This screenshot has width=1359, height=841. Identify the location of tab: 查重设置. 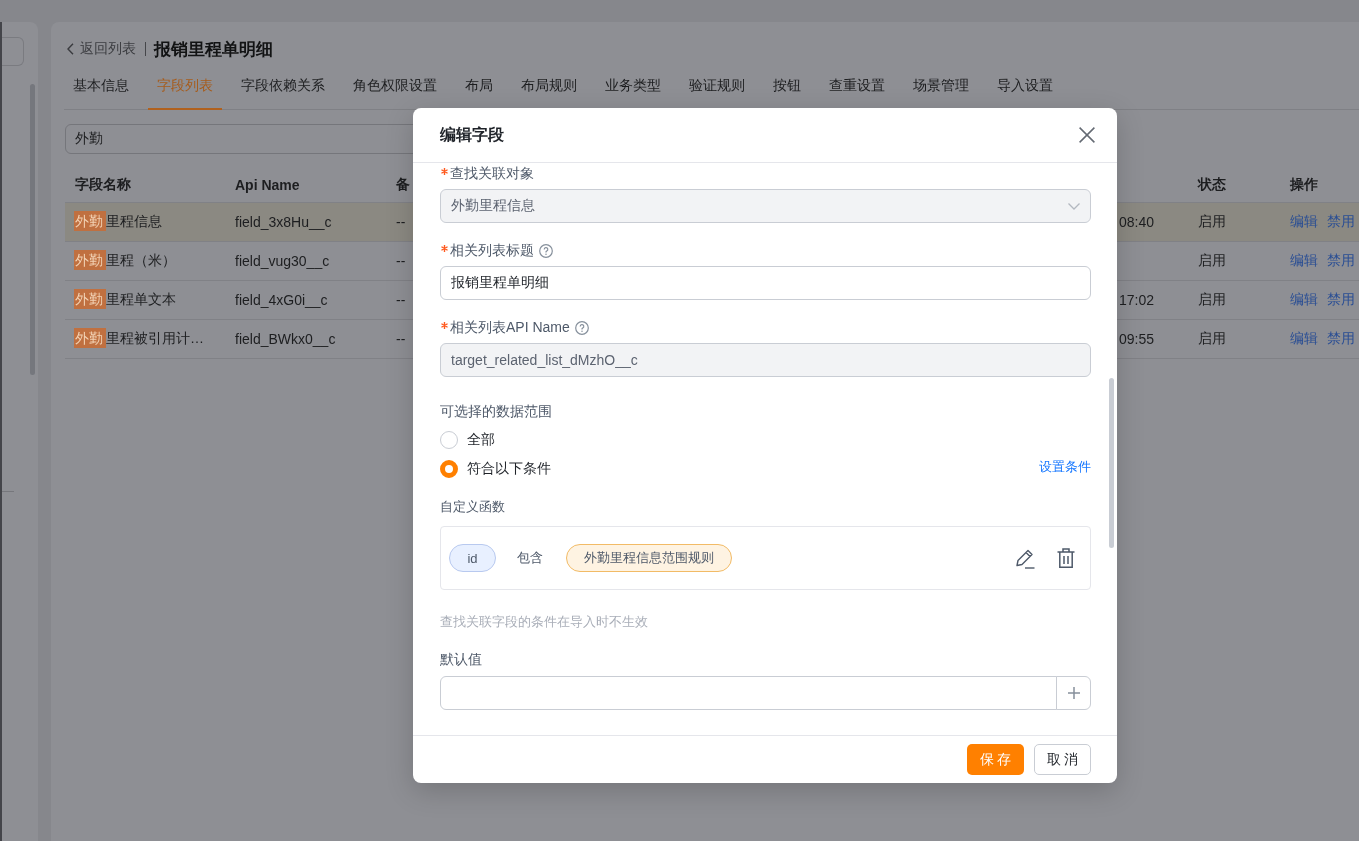
(857, 86).